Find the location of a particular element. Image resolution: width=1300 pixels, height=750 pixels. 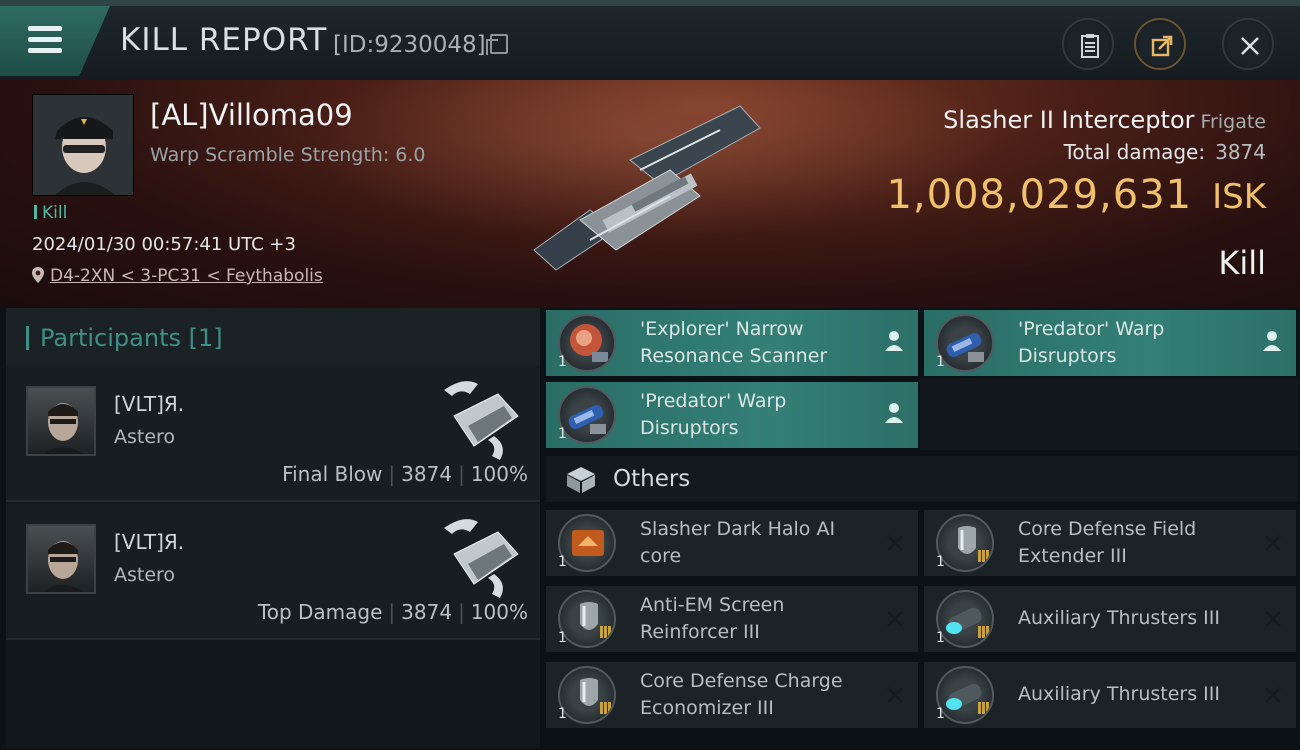

module-label: Anti-EM Screen Reinforcer III is located at coordinates (712, 618).